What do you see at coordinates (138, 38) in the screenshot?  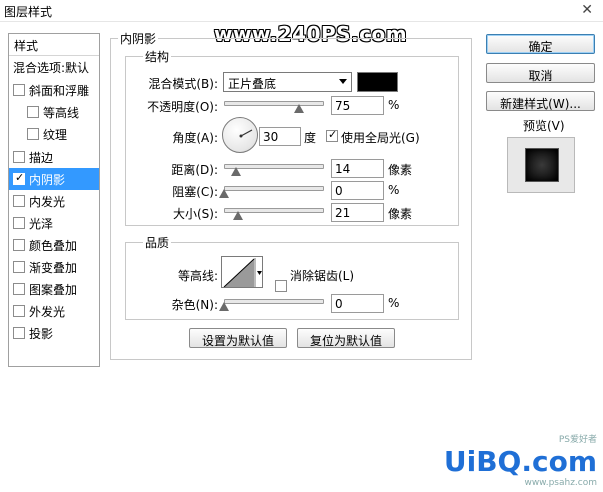 I see `inner-shadow-group-title: 内阴影` at bounding box center [138, 38].